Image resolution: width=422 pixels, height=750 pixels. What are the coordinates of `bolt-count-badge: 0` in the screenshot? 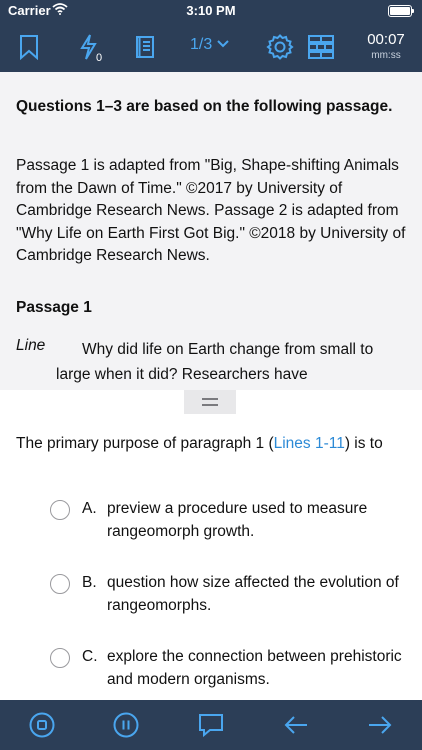 It's located at (99, 58).